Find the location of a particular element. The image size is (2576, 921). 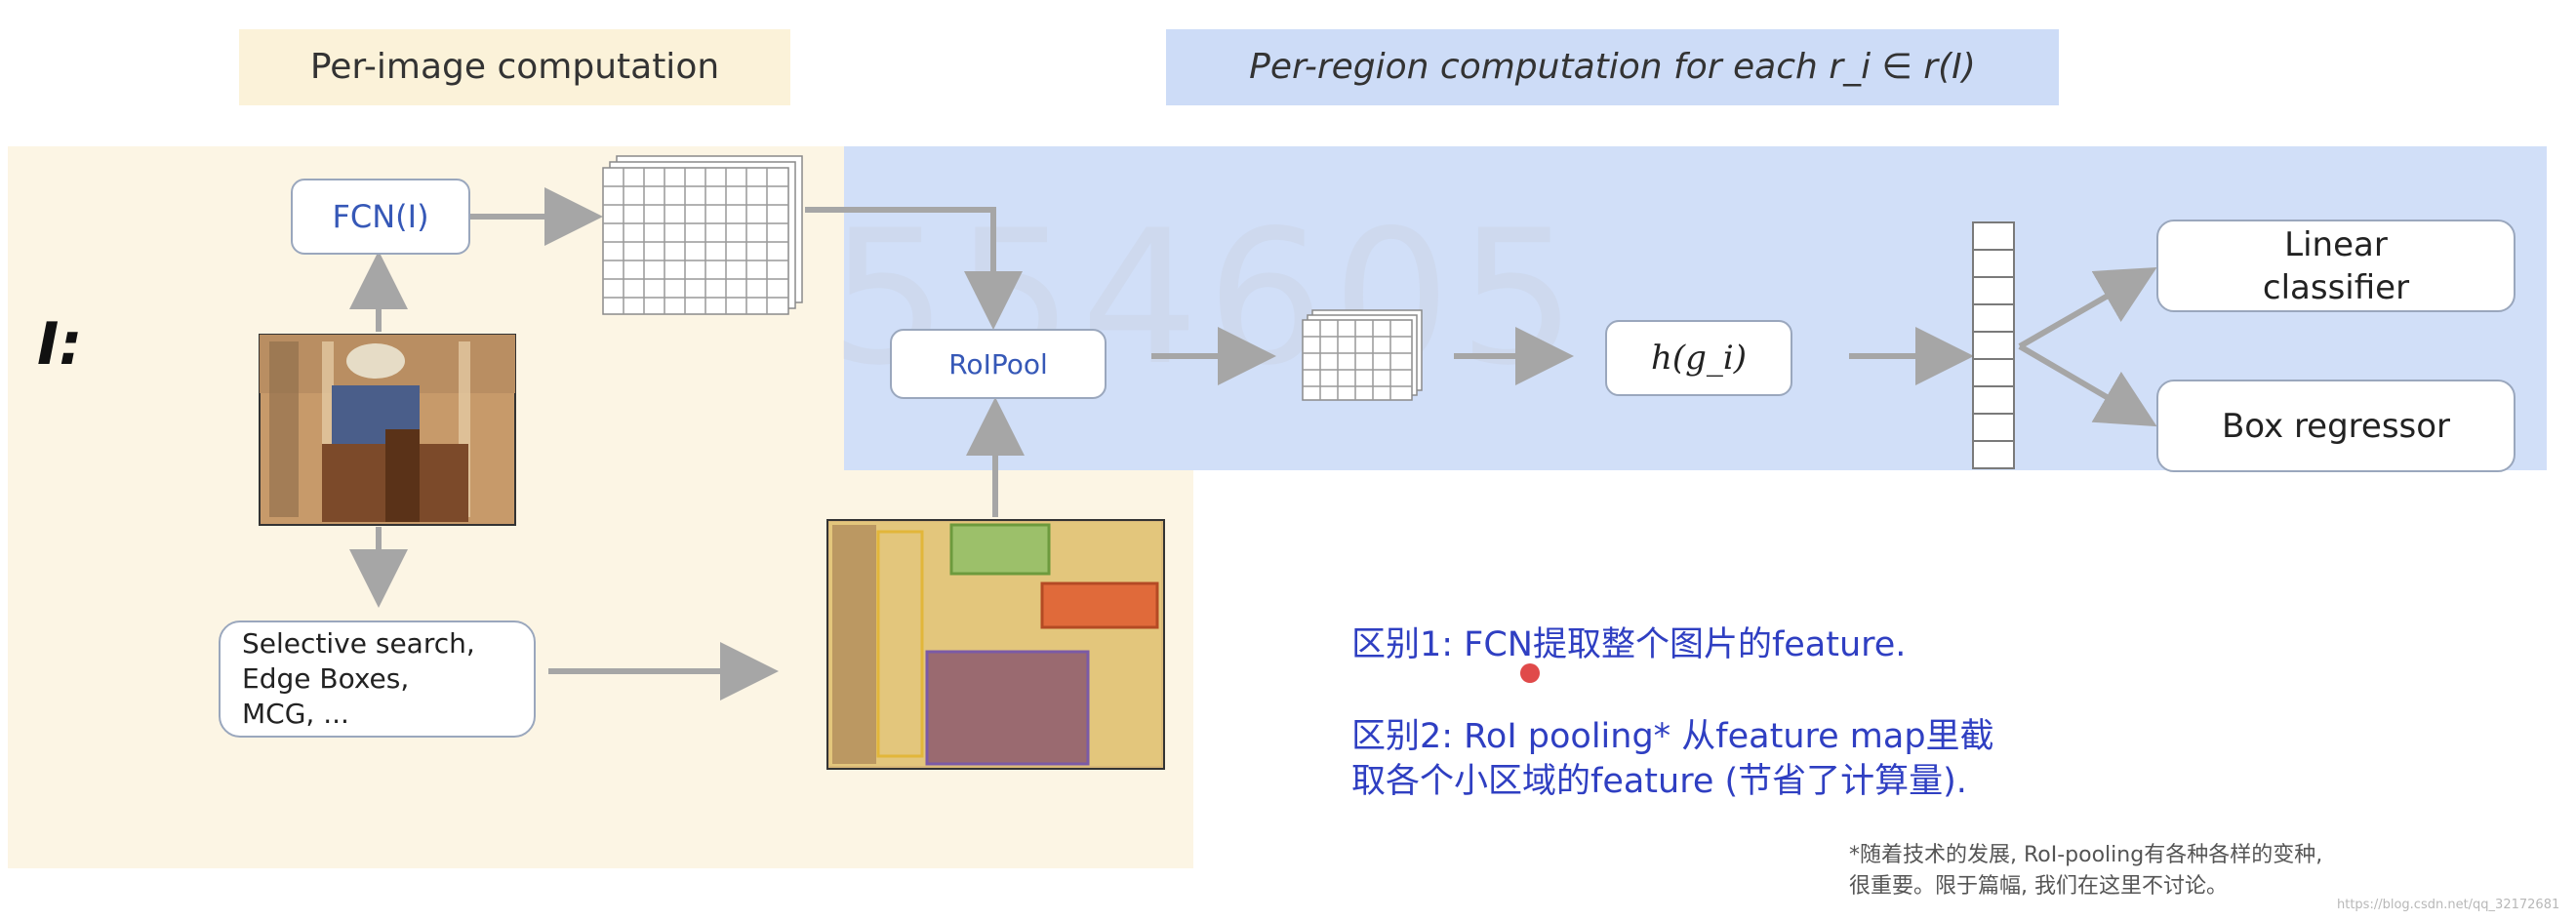

difference-note-2-line1: 区别2: RoI pooling* 从feature map里截 is located at coordinates (1672, 736).